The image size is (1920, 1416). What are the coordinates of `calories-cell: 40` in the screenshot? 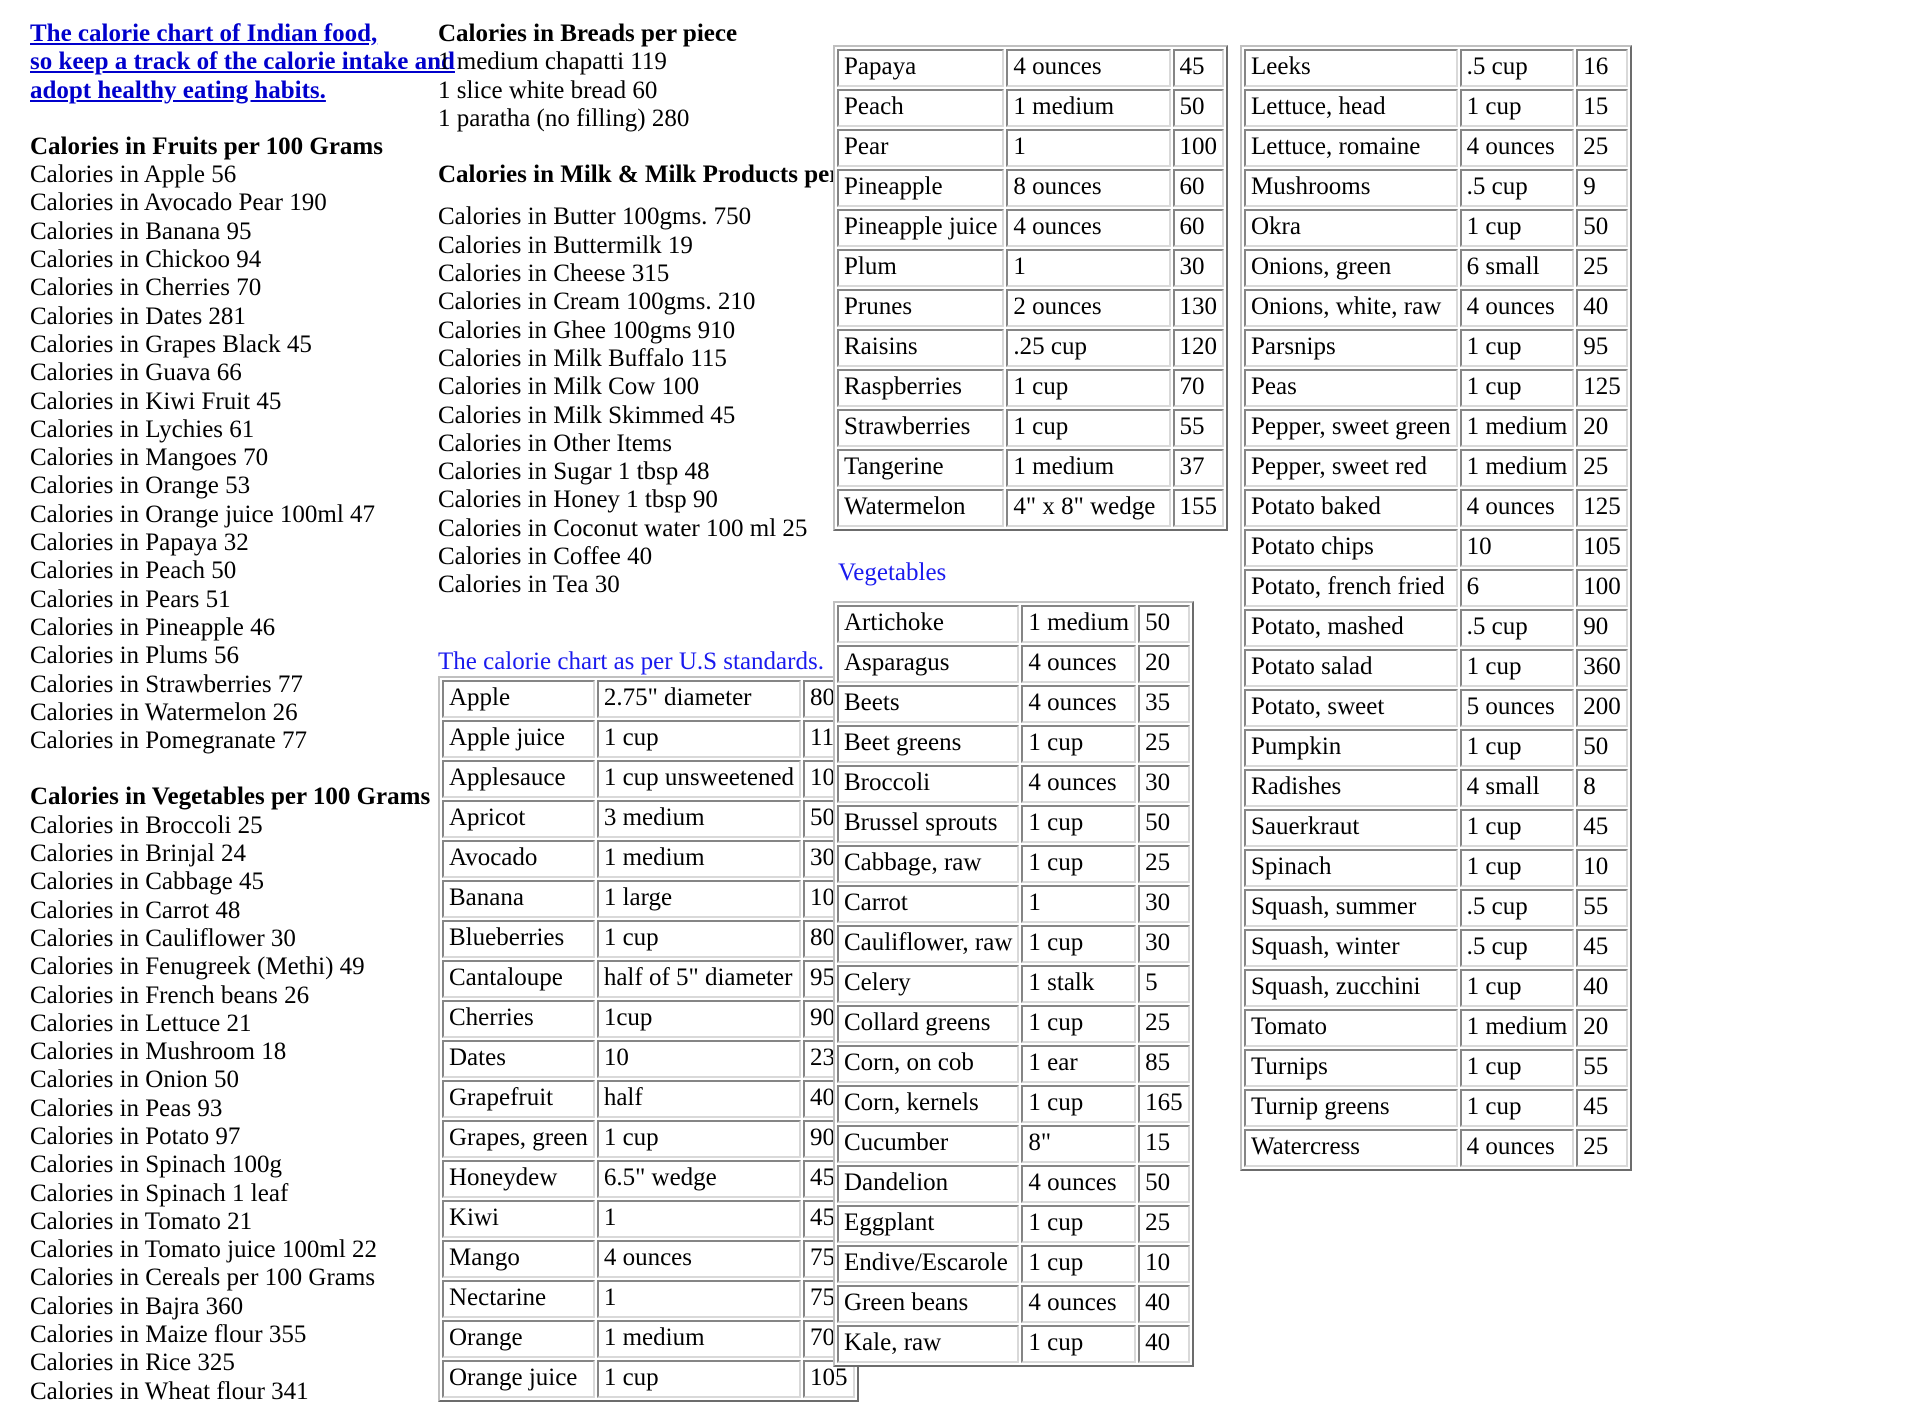 It's located at (1164, 1304).